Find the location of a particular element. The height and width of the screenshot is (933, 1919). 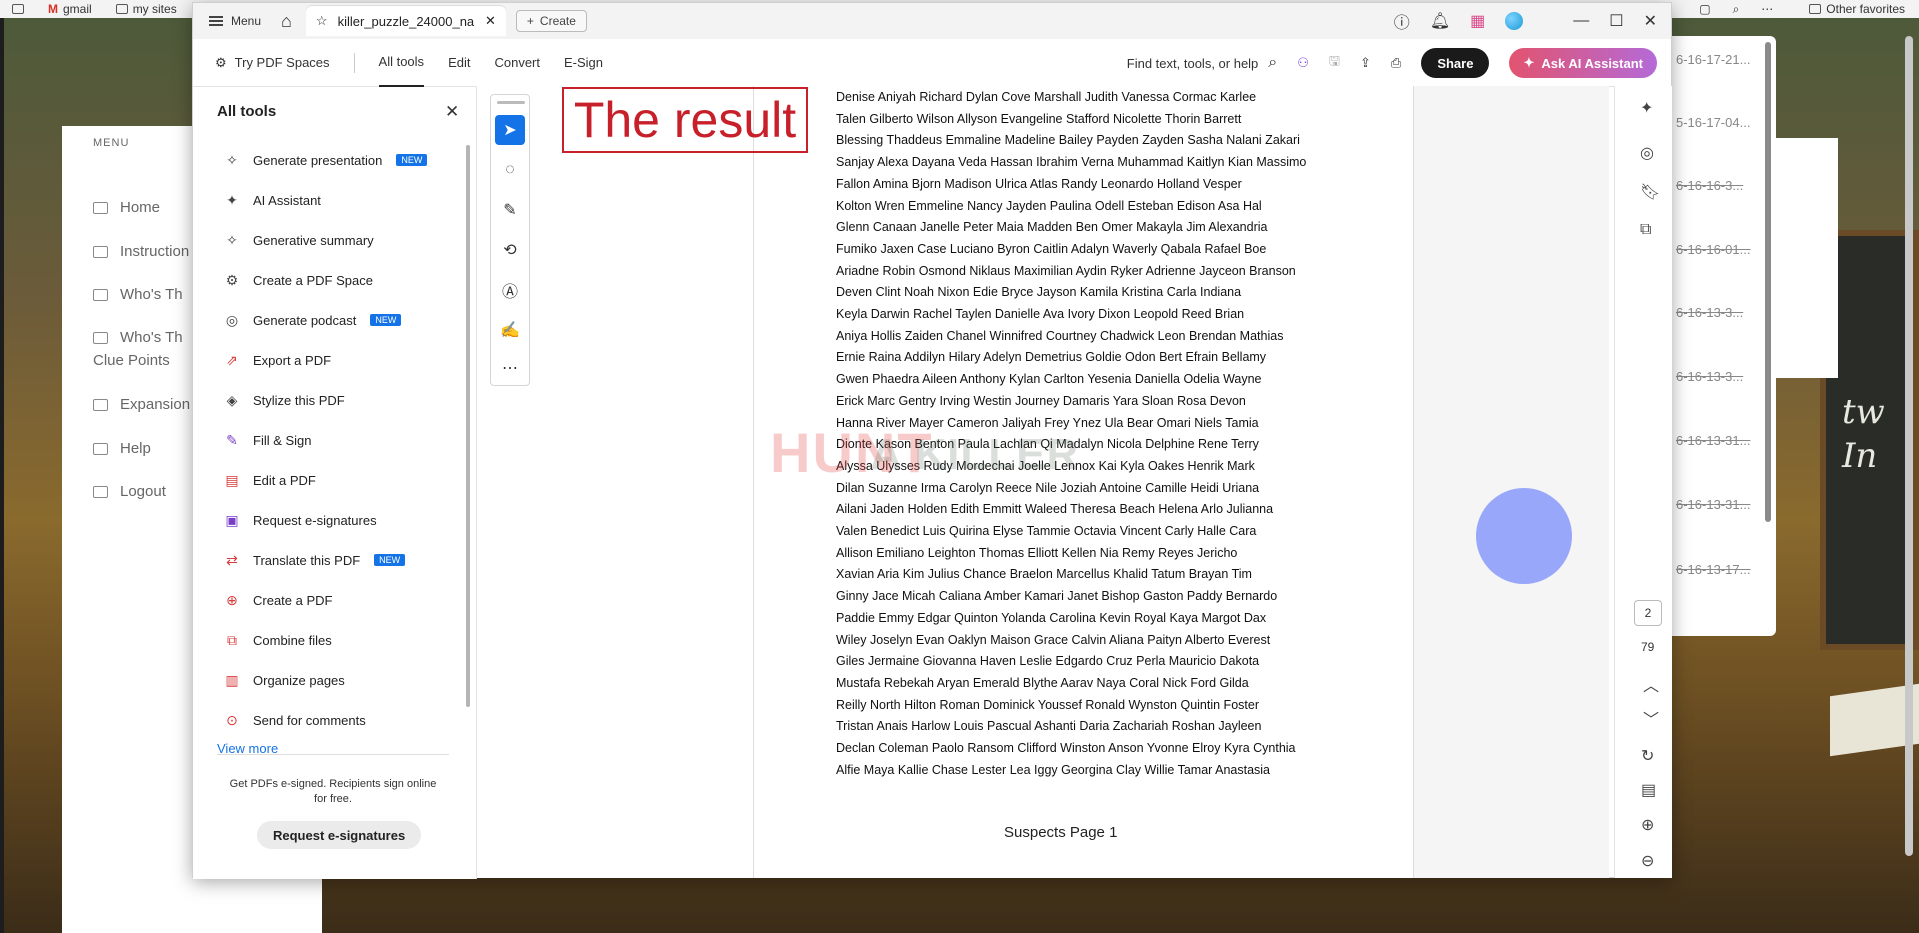

site-nav-whos-the-1: Who's Th is located at coordinates (138, 294).